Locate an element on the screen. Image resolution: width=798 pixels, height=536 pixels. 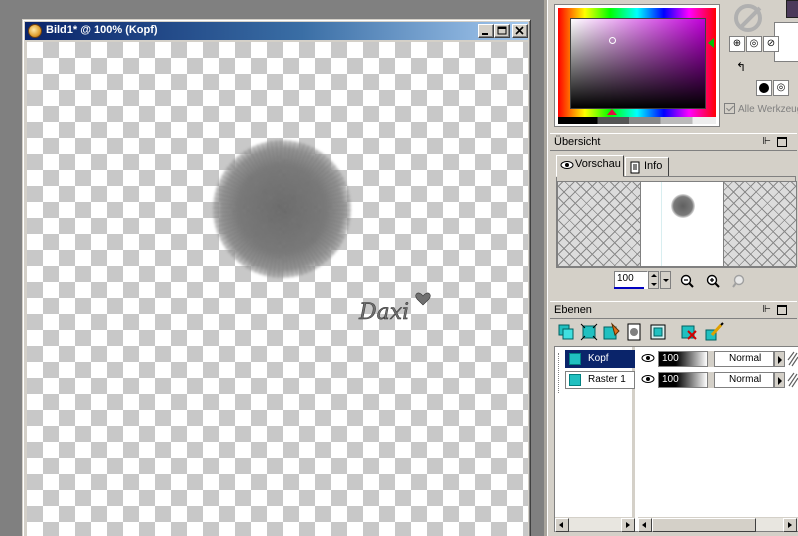
preview-thumbnail is located at coordinates (683, 206).